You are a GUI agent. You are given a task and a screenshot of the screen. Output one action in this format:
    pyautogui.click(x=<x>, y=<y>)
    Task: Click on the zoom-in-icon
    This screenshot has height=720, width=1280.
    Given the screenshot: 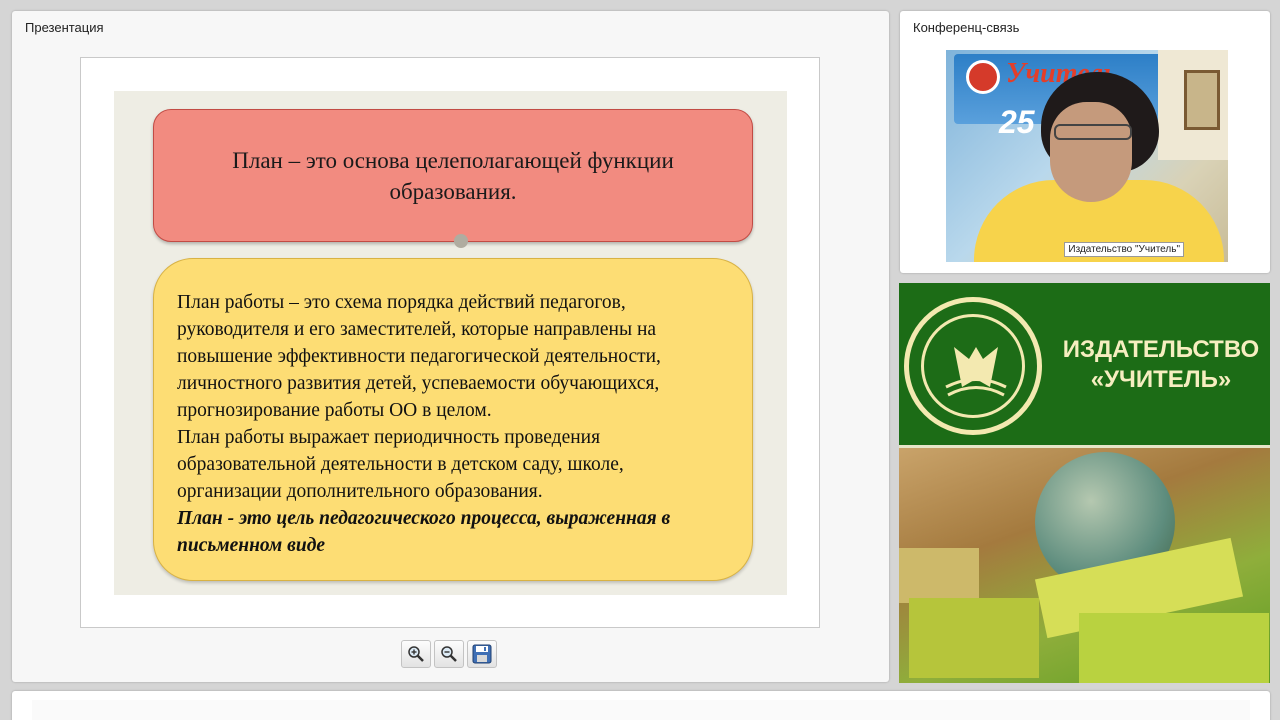 What is the action you would take?
    pyautogui.click(x=416, y=654)
    